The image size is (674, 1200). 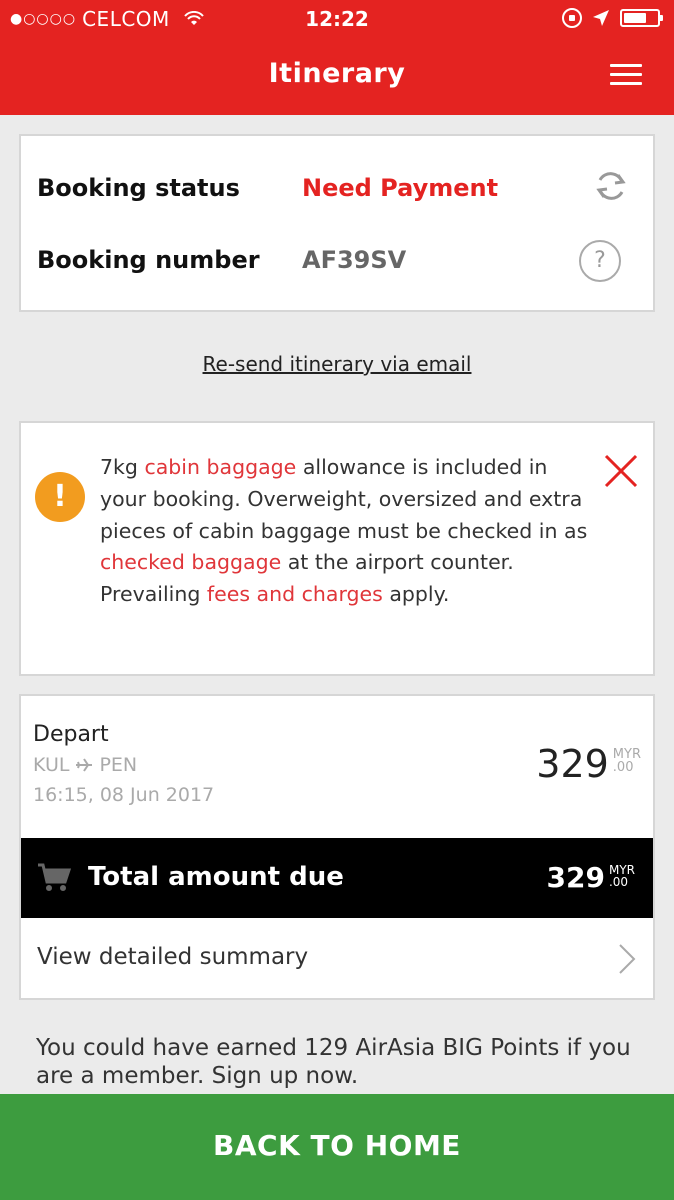 I want to click on booking-status-value: Need Payment, so click(x=400, y=188).